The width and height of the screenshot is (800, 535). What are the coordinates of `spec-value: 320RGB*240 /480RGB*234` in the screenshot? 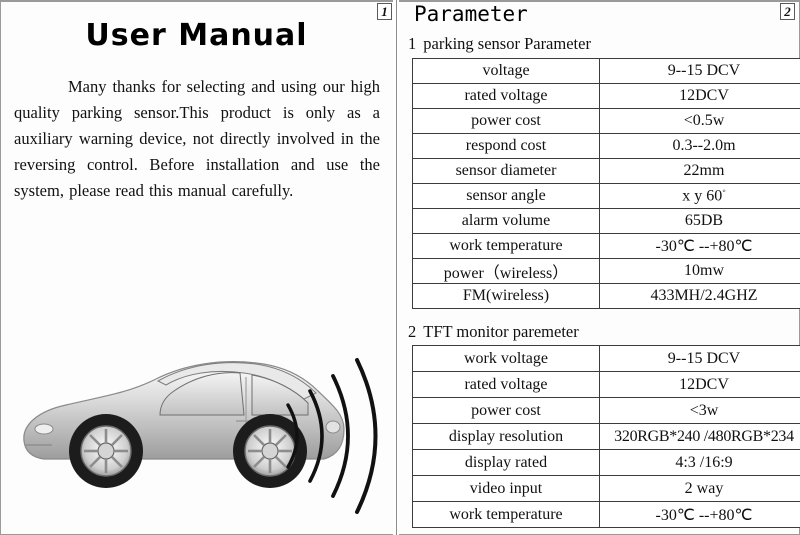 It's located at (699, 436).